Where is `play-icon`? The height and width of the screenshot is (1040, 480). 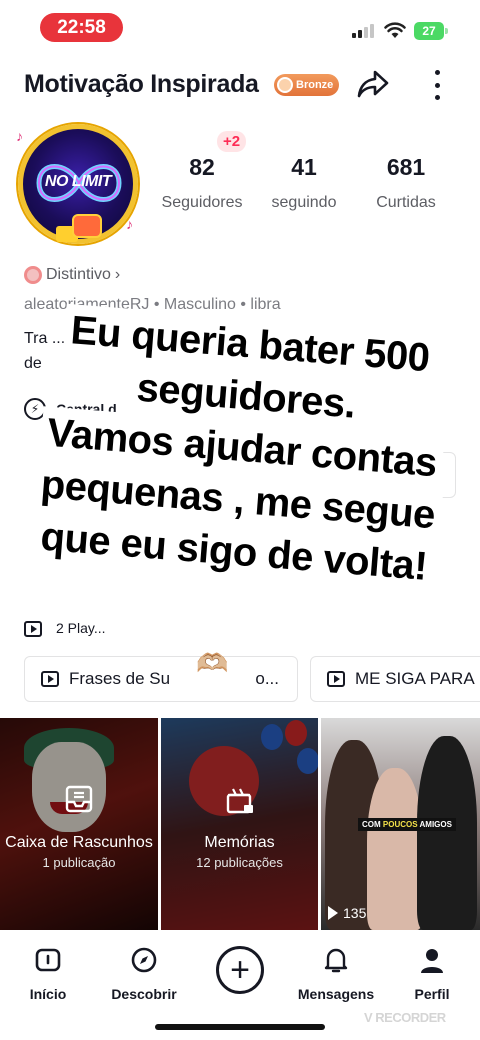 play-icon is located at coordinates (333, 913).